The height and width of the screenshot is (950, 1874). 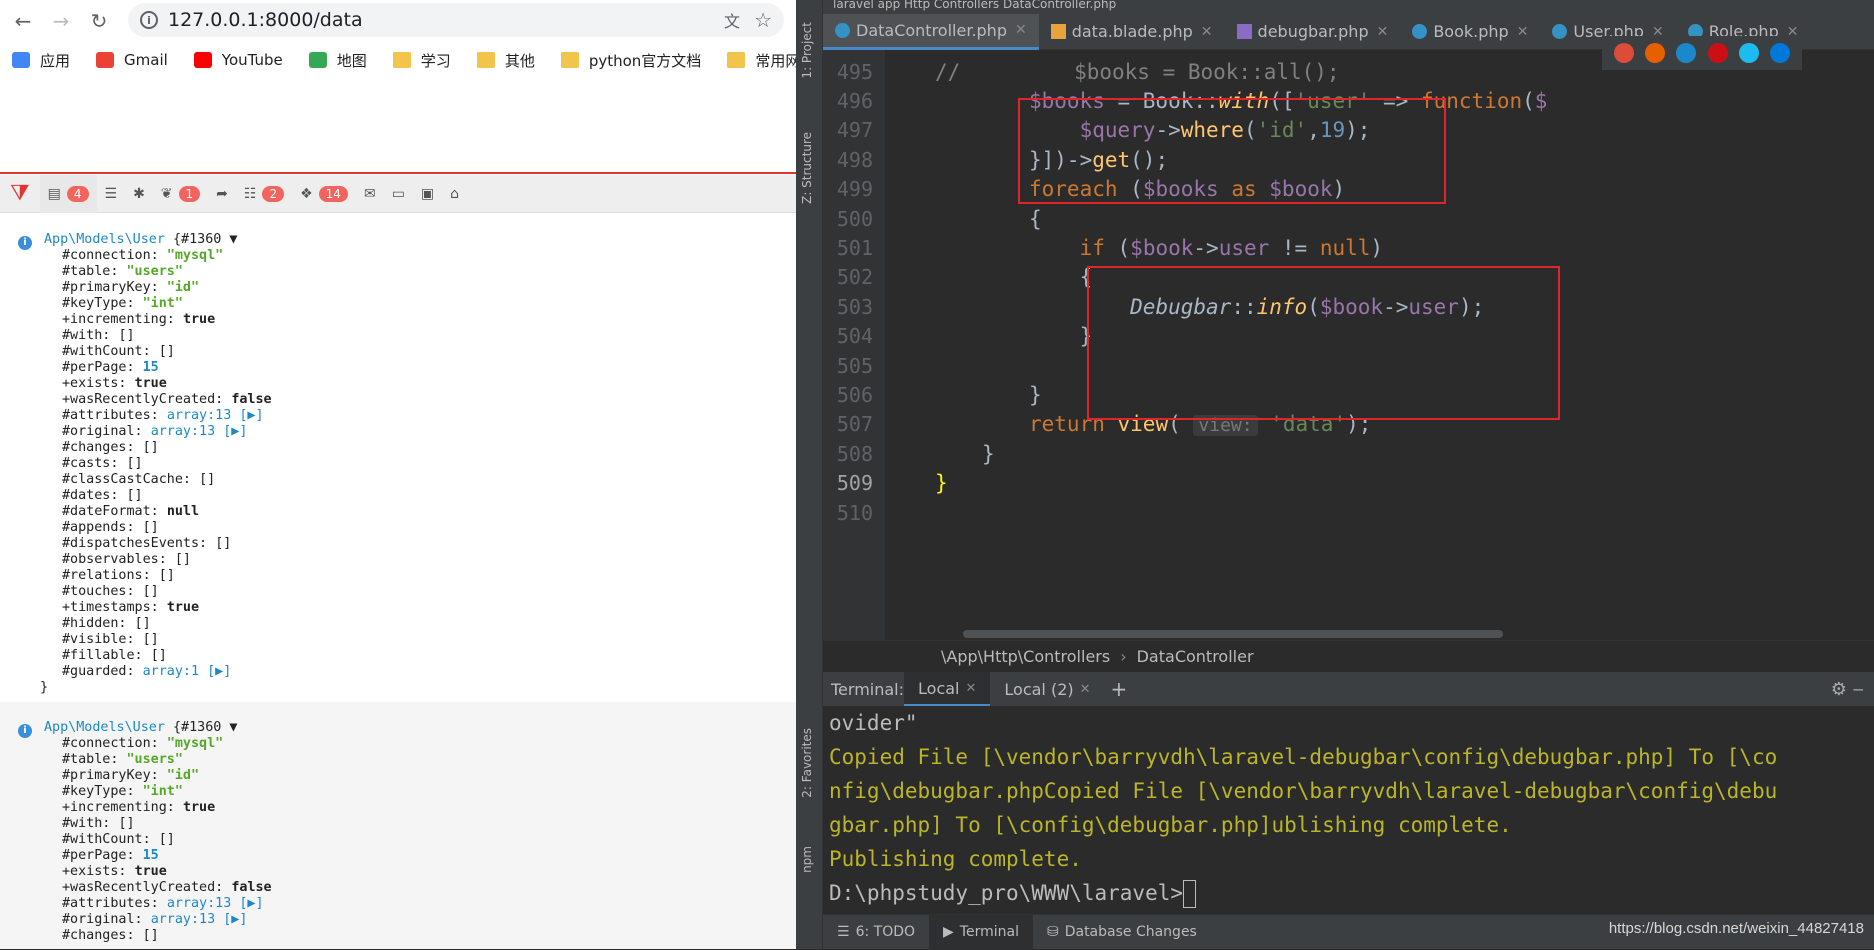 What do you see at coordinates (1686, 53) in the screenshot?
I see `safari-icon` at bounding box center [1686, 53].